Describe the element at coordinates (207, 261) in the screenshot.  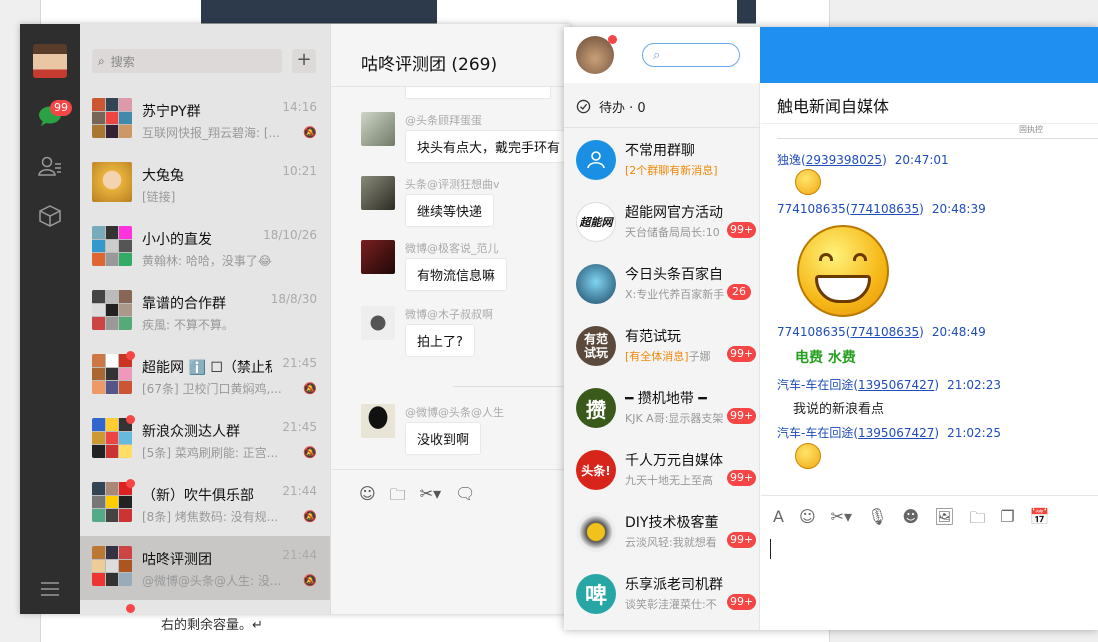
I see `conversation-preview: 黄翰林: 哈哈，没事了😂` at that location.